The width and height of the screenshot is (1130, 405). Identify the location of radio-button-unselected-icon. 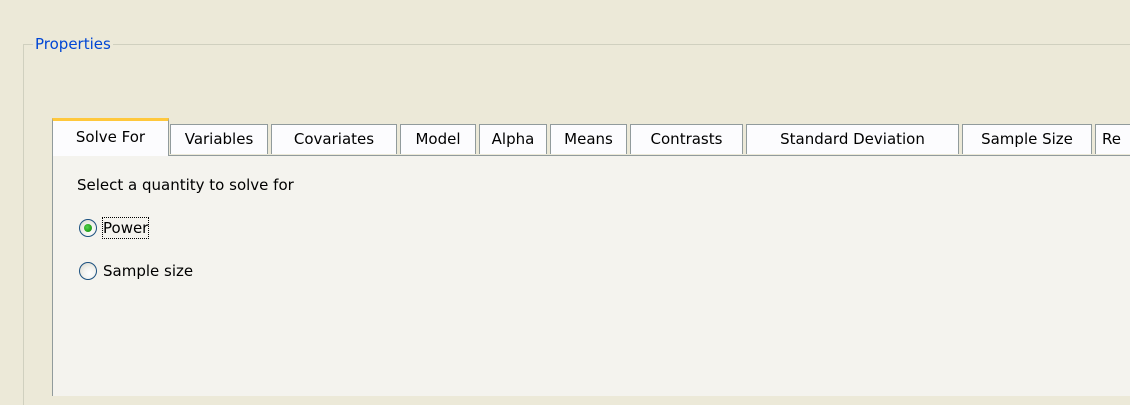
(88, 271).